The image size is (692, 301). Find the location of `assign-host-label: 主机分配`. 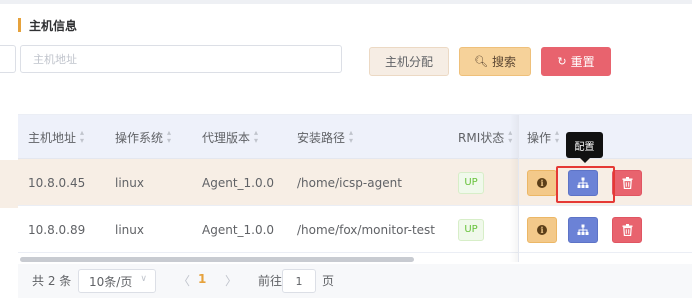

assign-host-label: 主机分配 is located at coordinates (408, 62).